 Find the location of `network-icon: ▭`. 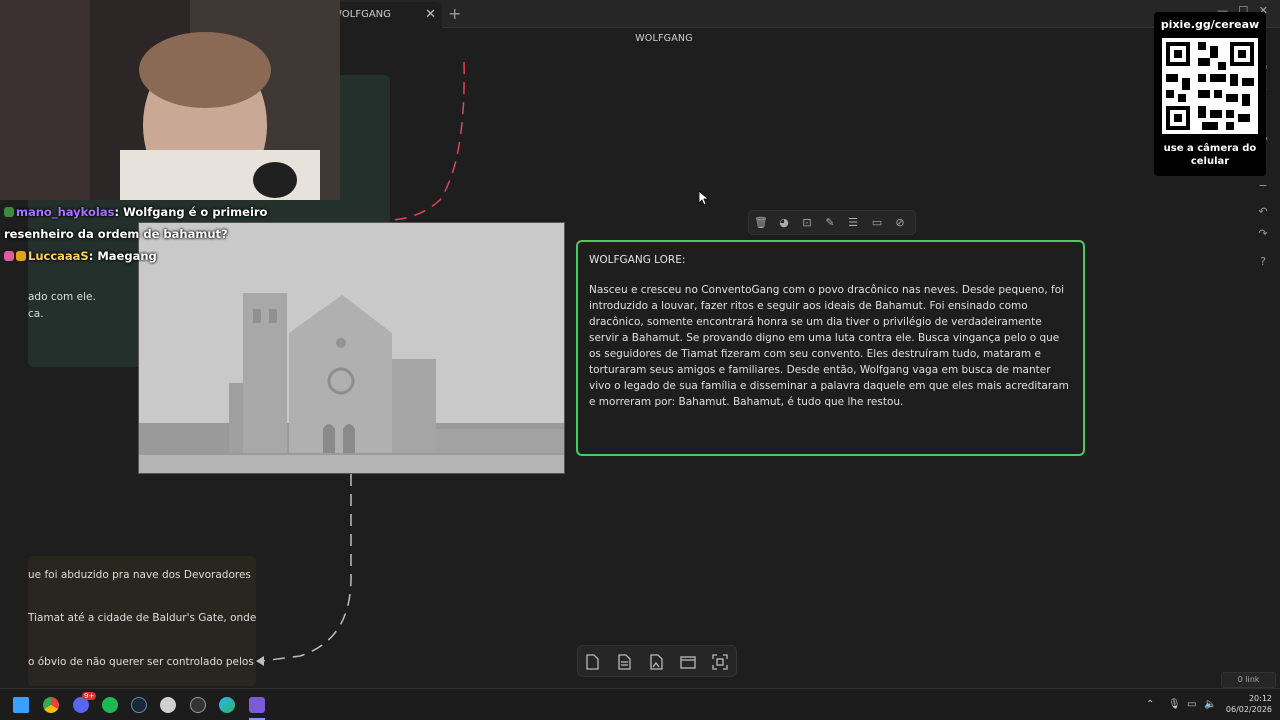

network-icon: ▭ is located at coordinates (1191, 704).